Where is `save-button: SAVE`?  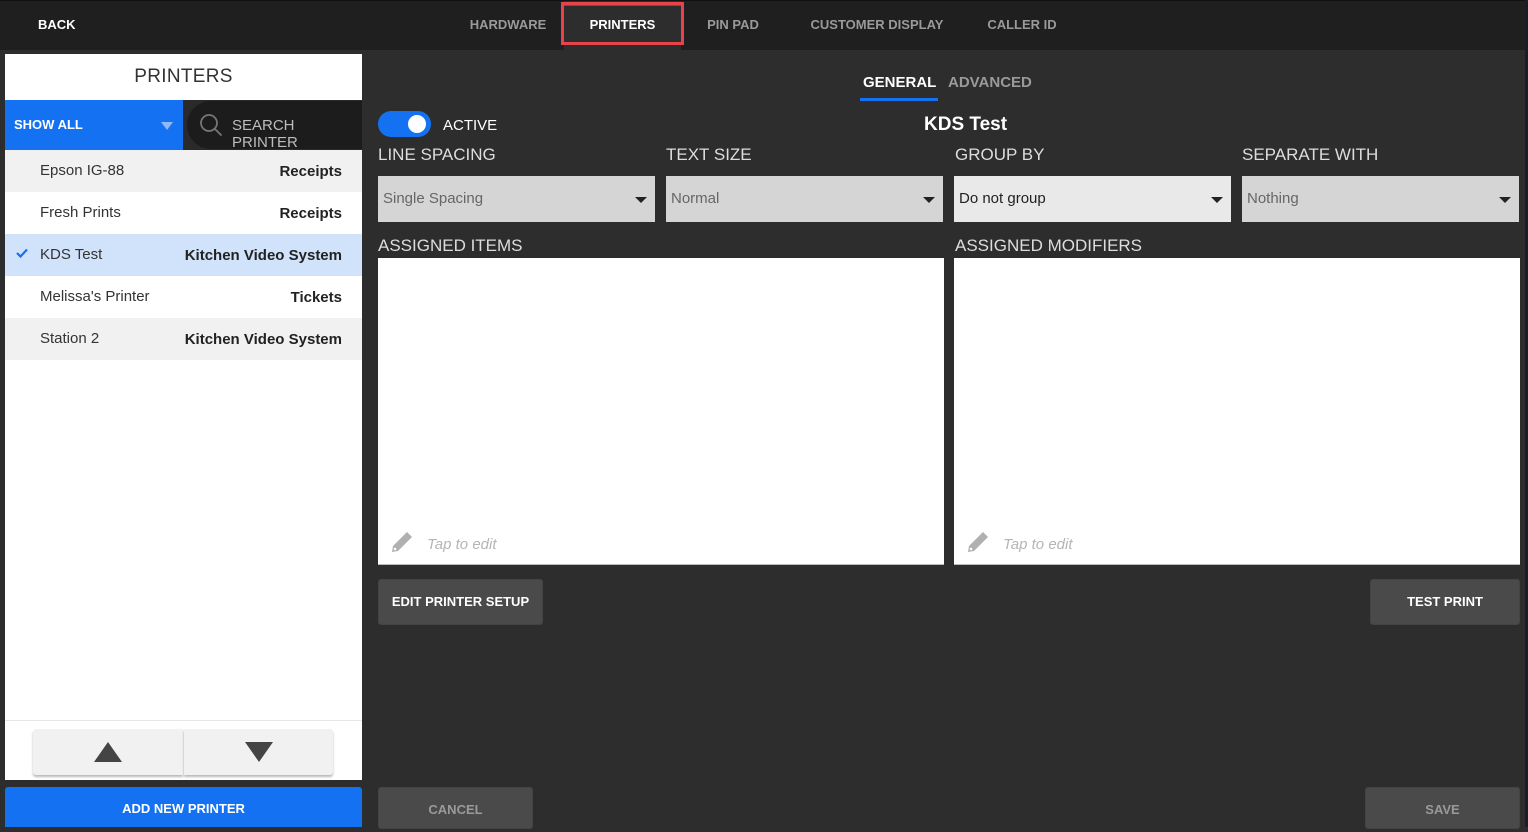
save-button: SAVE is located at coordinates (1442, 808).